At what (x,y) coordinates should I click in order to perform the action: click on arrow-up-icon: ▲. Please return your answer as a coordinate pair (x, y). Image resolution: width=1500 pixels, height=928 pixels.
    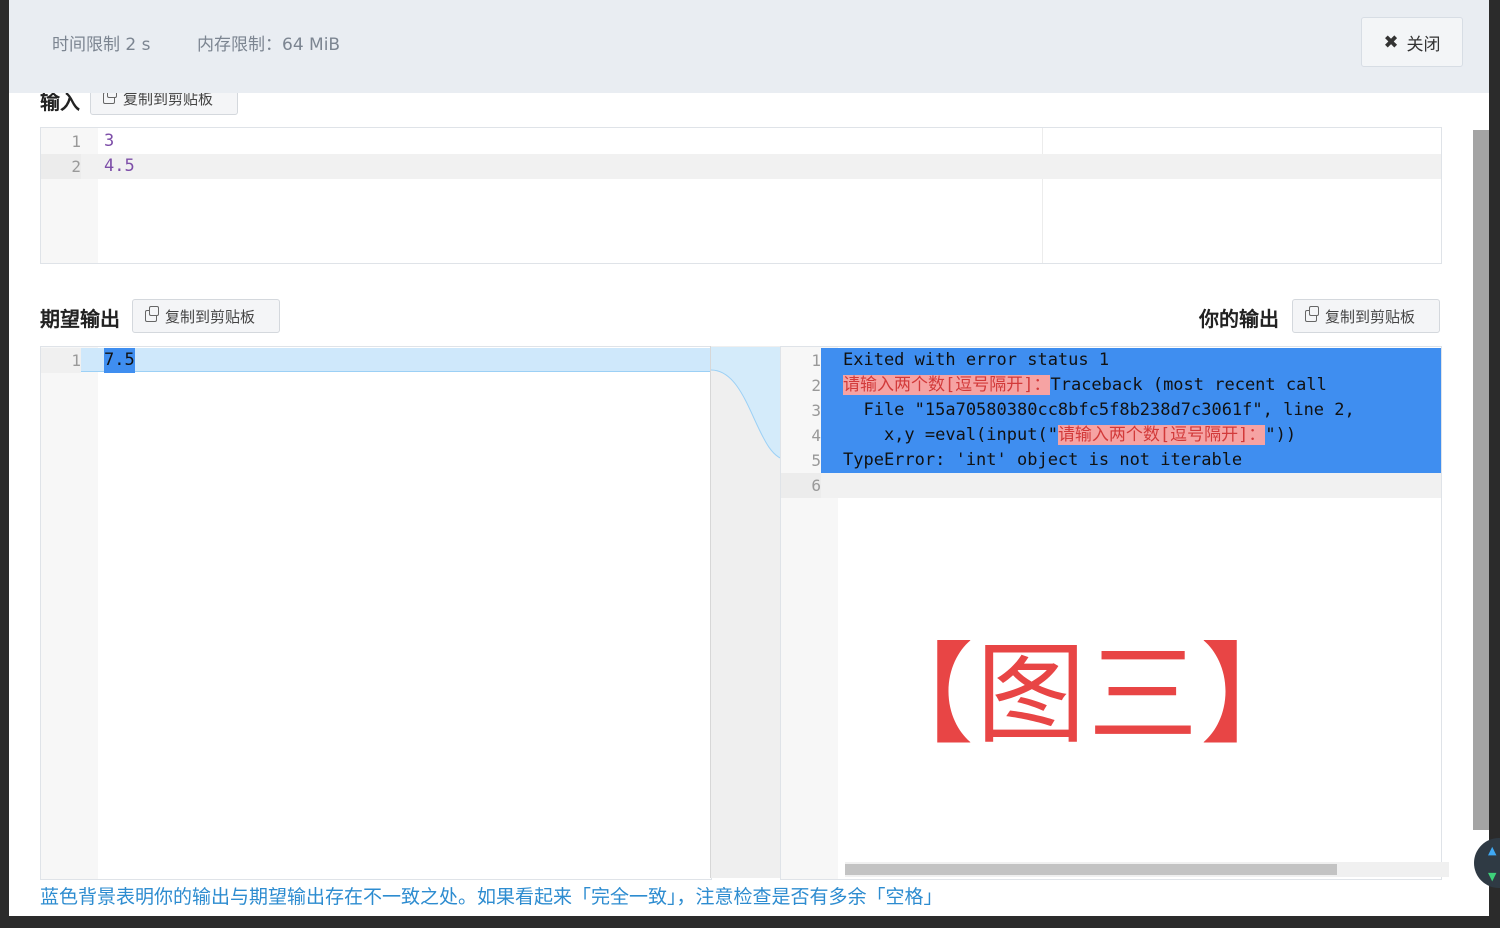
    Looking at the image, I should click on (1492, 850).